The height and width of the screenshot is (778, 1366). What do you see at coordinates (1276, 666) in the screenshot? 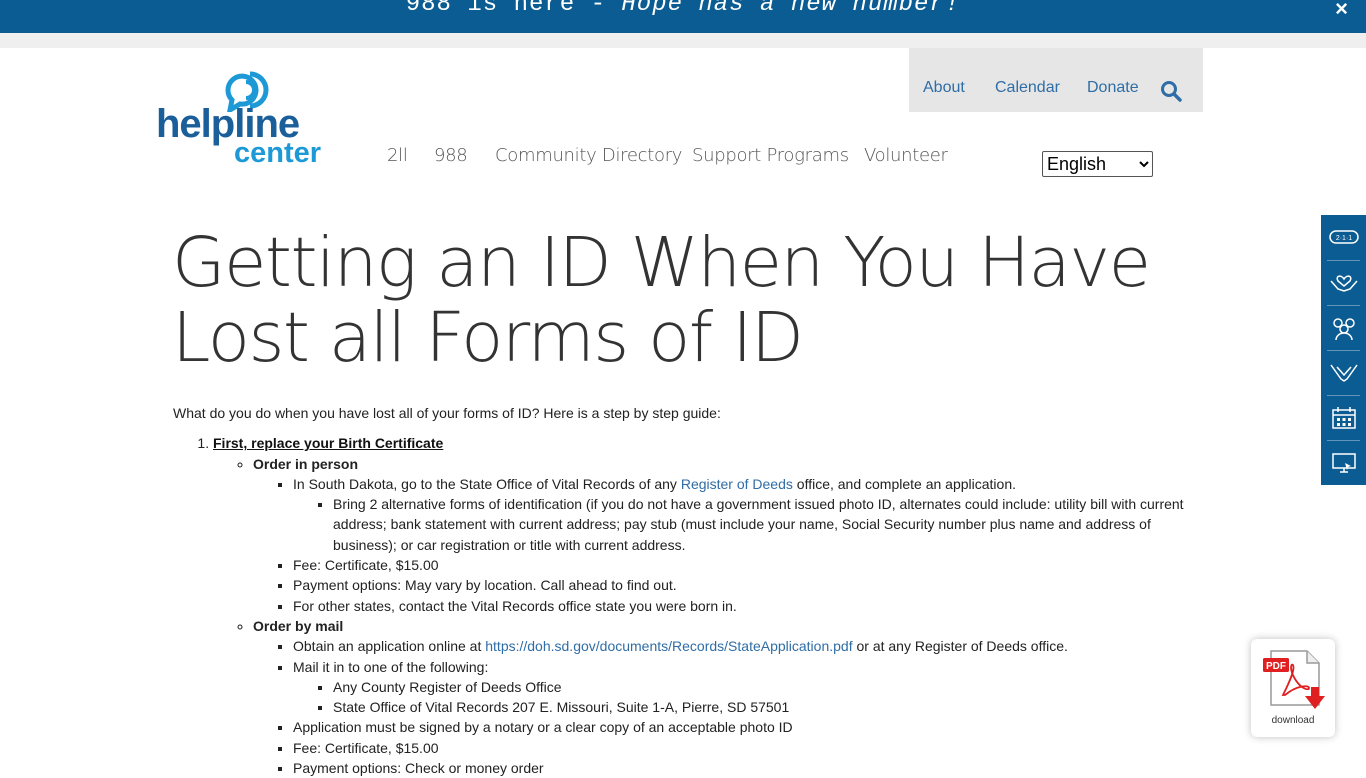
I see `svg-text: PDF` at bounding box center [1276, 666].